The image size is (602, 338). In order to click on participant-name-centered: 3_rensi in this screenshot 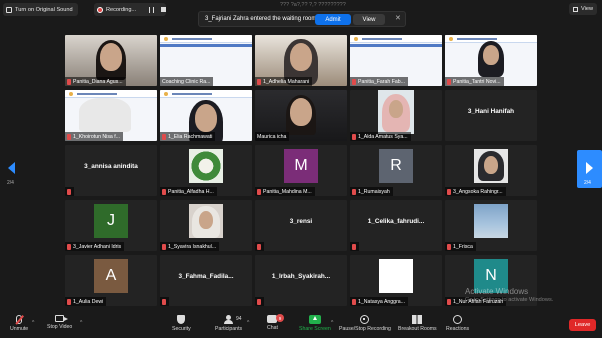, I will do `click(301, 221)`.